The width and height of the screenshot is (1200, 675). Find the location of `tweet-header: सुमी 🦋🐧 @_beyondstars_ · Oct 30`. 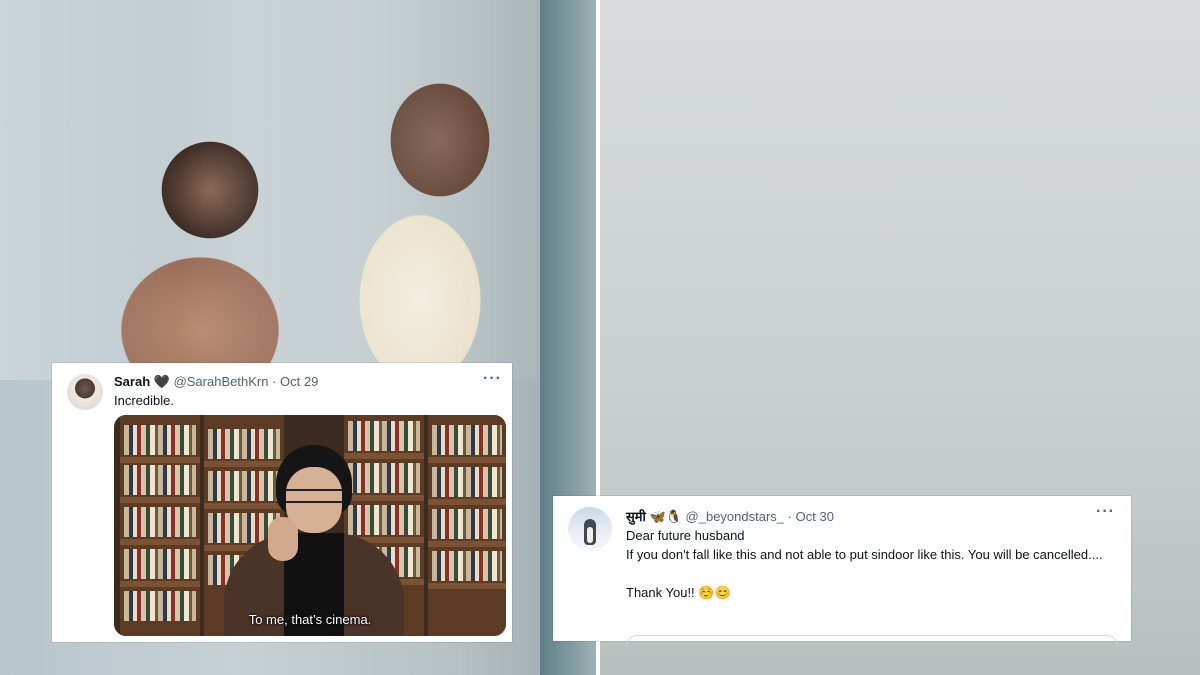

tweet-header: सुमी 🦋🐧 @_beyondstars_ · Oct 30 is located at coordinates (730, 516).